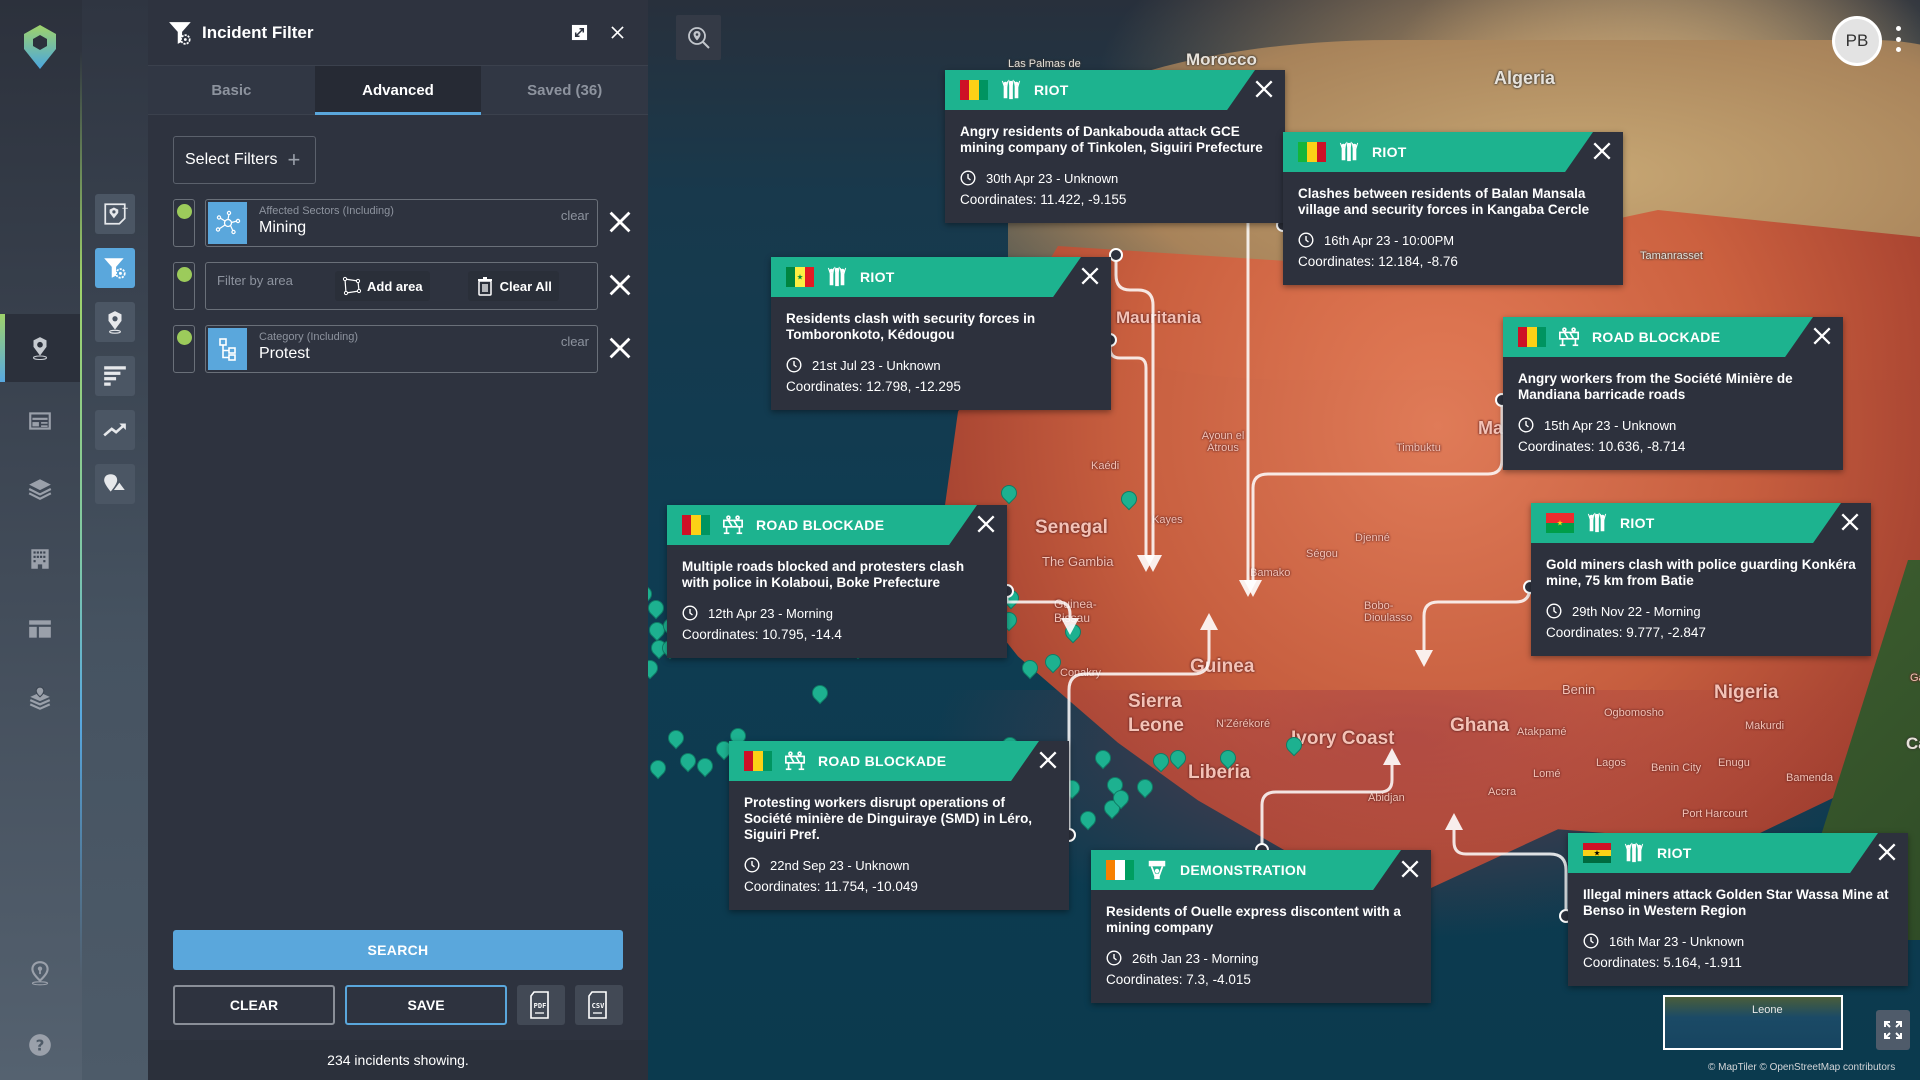 Image resolution: width=1920 pixels, height=1080 pixels. What do you see at coordinates (40, 629) in the screenshot?
I see `rail-item-dashboard` at bounding box center [40, 629].